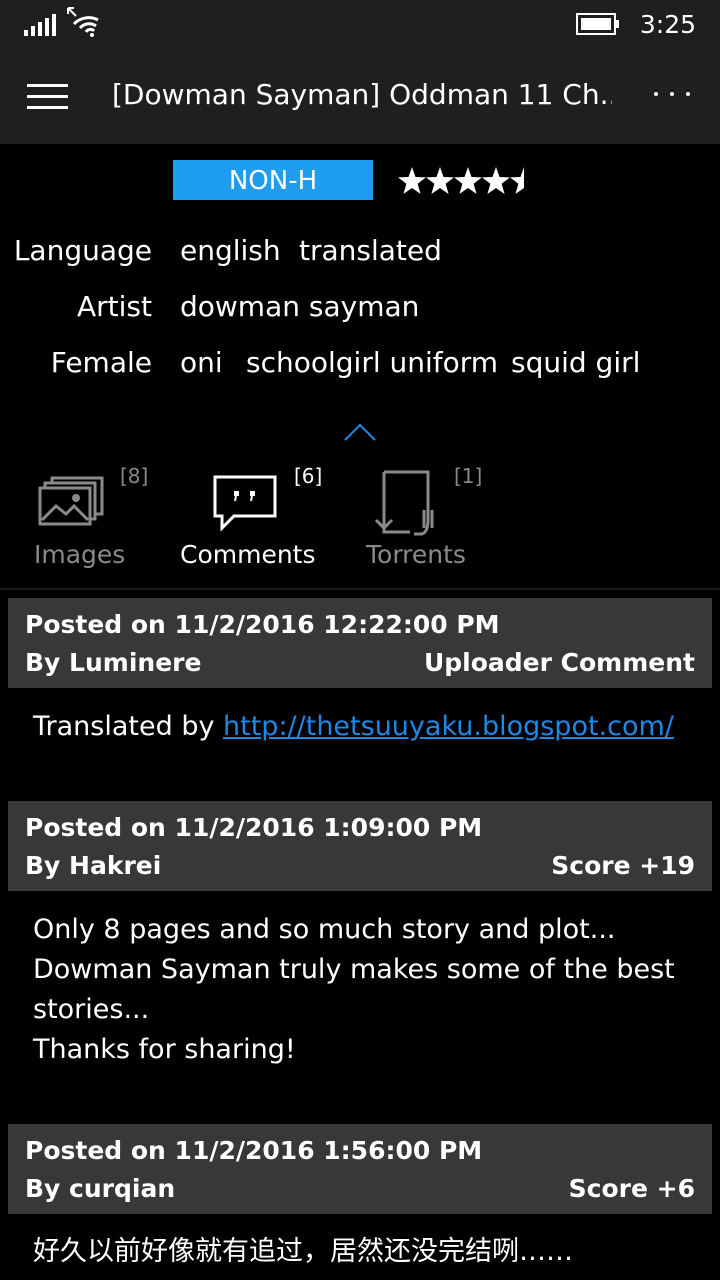  What do you see at coordinates (370, 250) in the screenshot?
I see `tag-translated: translated` at bounding box center [370, 250].